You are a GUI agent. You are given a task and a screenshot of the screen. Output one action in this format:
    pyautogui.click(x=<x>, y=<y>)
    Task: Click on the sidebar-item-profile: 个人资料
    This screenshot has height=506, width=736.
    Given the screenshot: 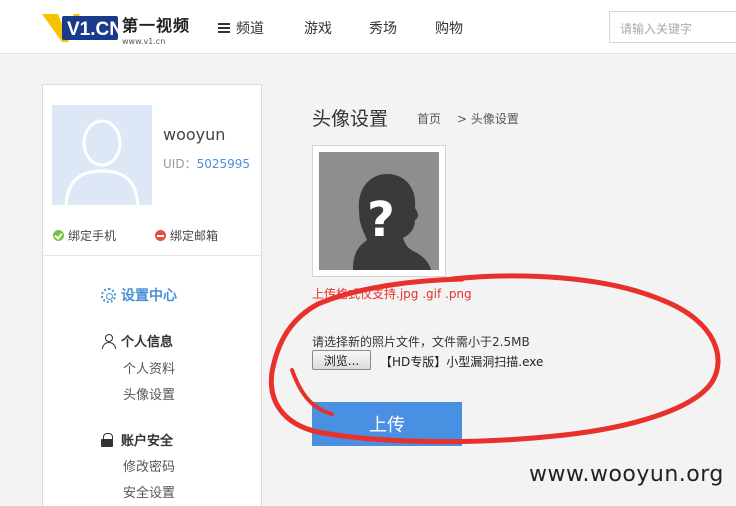 What is the action you would take?
    pyautogui.click(x=149, y=367)
    